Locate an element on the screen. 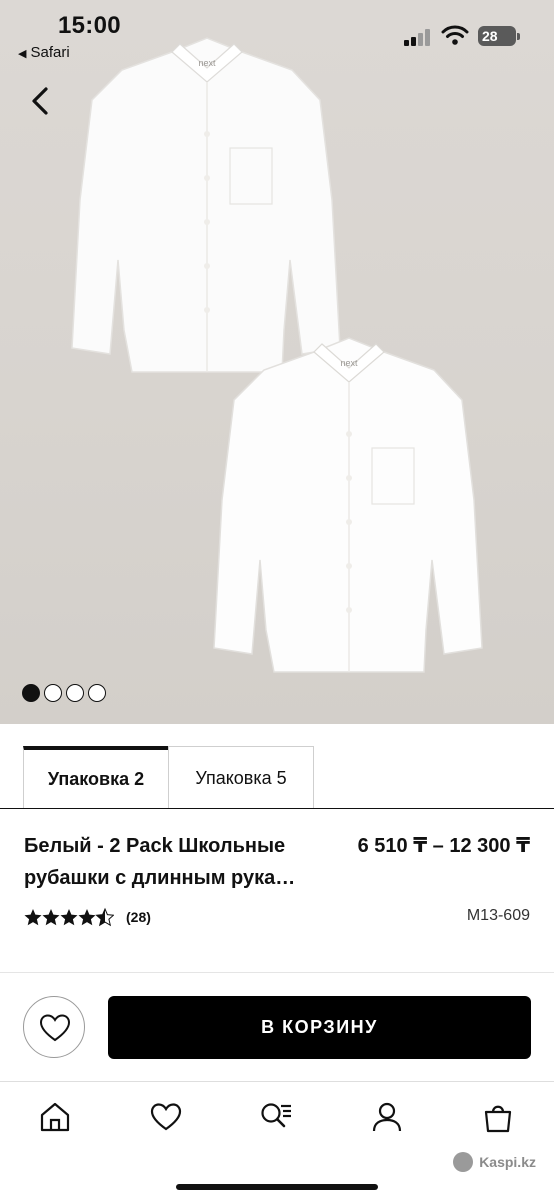  back-app-label: Safari is located at coordinates (50, 52).